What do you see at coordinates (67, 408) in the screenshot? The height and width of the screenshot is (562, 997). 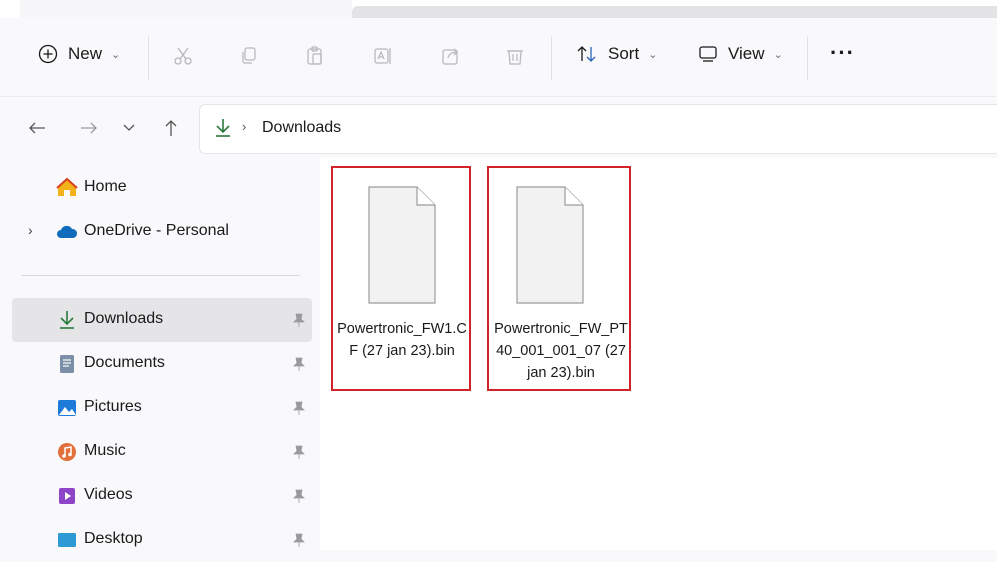 I see `pictures-icon` at bounding box center [67, 408].